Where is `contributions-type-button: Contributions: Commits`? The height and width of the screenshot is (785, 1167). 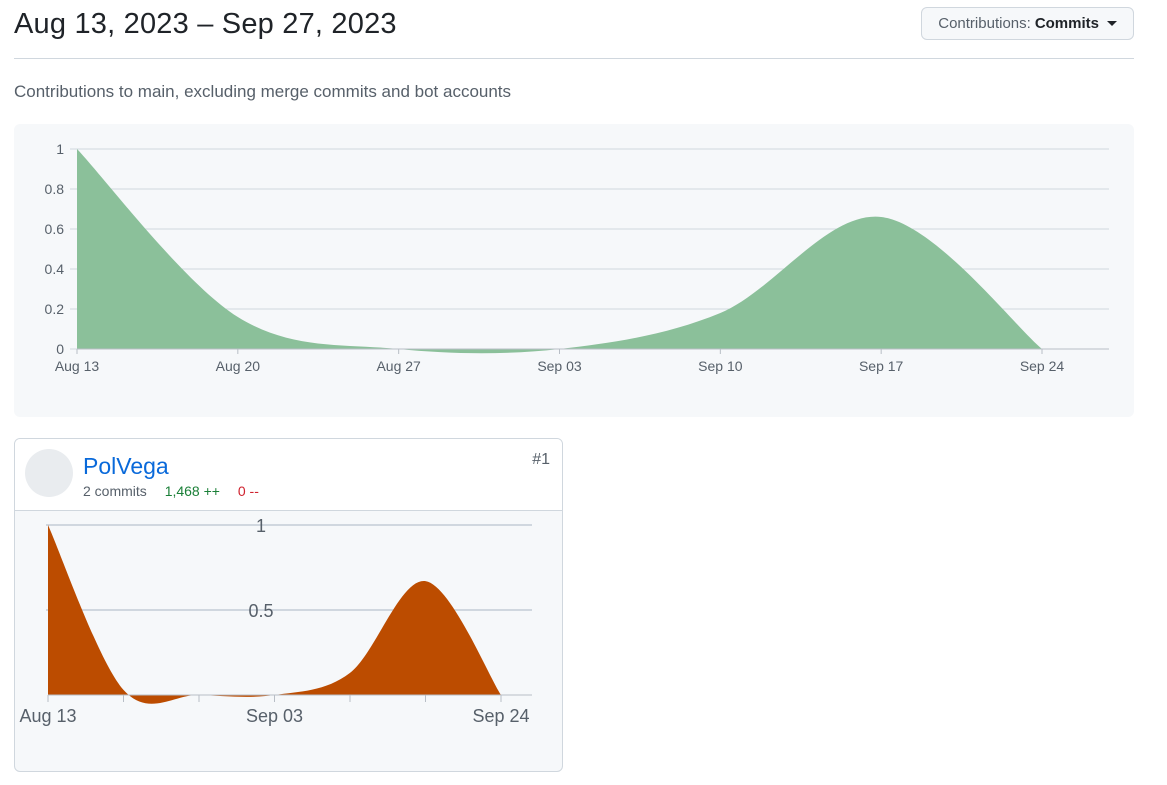 contributions-type-button: Contributions: Commits is located at coordinates (1027, 23).